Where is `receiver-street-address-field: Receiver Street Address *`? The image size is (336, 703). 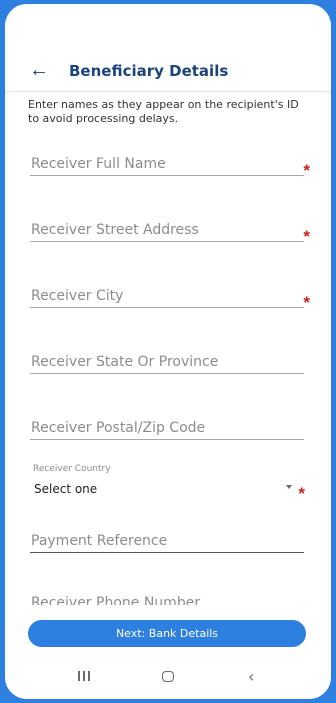
receiver-street-address-field: Receiver Street Address * is located at coordinates (170, 234).